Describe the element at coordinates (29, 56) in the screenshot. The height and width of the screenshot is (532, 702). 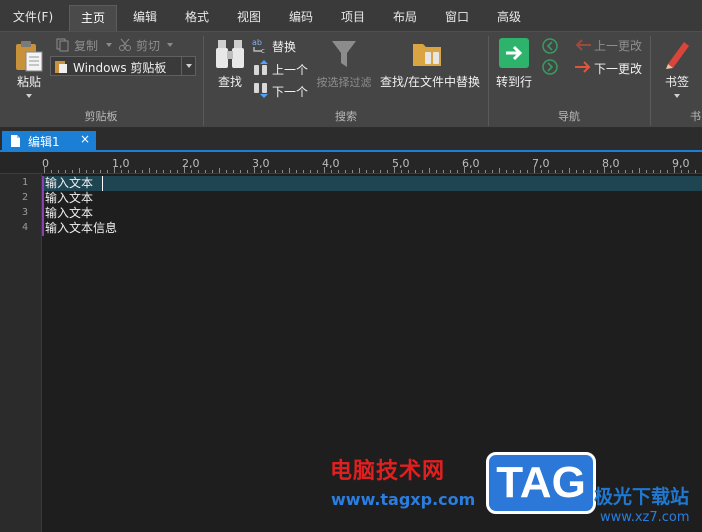
I see `paste-icon` at that location.